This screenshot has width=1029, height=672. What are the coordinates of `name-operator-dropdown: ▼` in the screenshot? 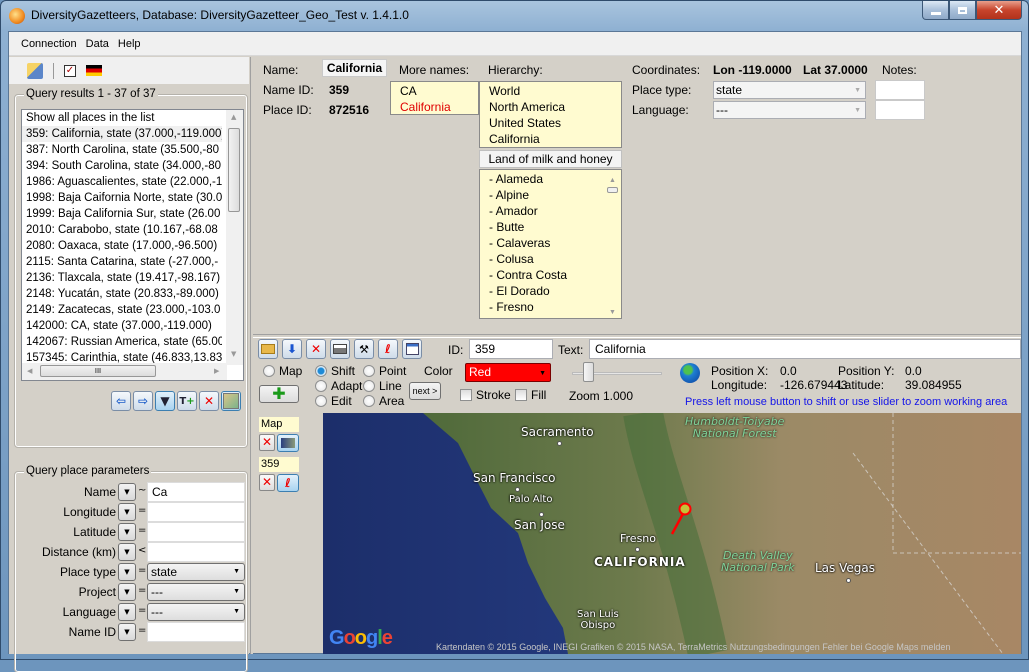 It's located at (127, 492).